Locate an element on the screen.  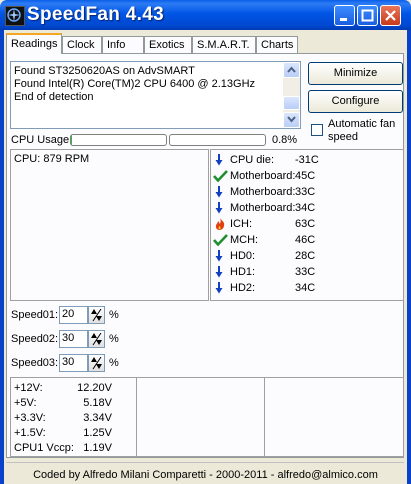
voltage-row: +5V: 5.18V is located at coordinates (74, 404).